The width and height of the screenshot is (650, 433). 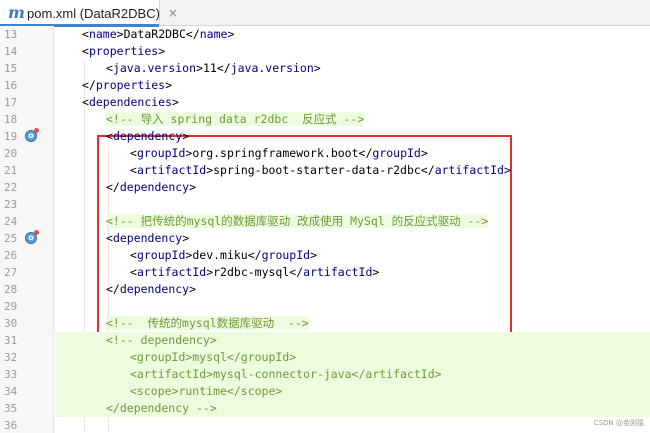 I want to click on line-number: 17, so click(x=11, y=102).